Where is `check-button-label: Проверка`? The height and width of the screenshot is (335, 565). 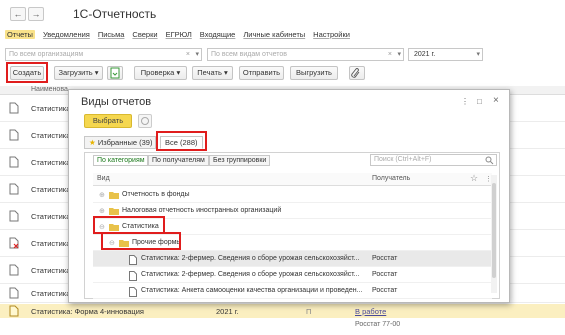 check-button-label: Проверка is located at coordinates (157, 72).